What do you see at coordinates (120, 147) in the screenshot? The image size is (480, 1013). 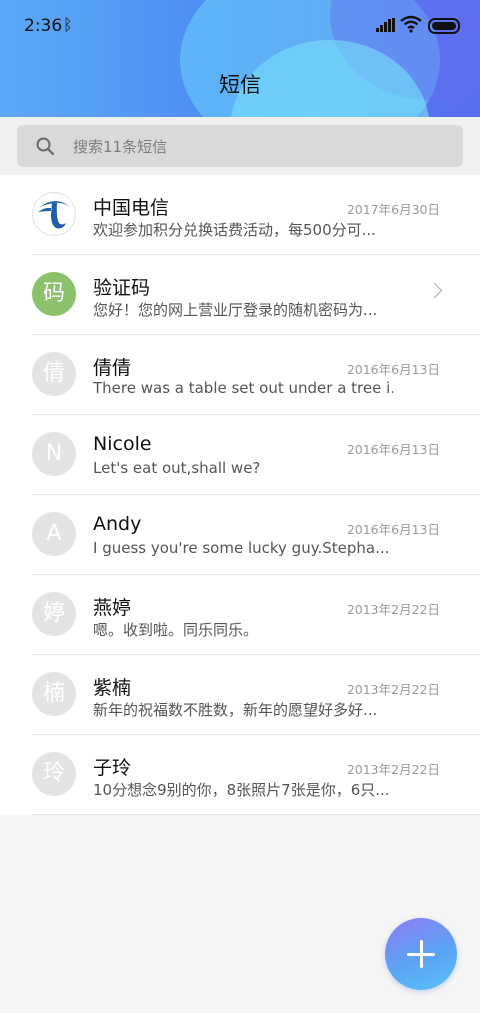 I see `search-placeholder: 搜索11条短信` at bounding box center [120, 147].